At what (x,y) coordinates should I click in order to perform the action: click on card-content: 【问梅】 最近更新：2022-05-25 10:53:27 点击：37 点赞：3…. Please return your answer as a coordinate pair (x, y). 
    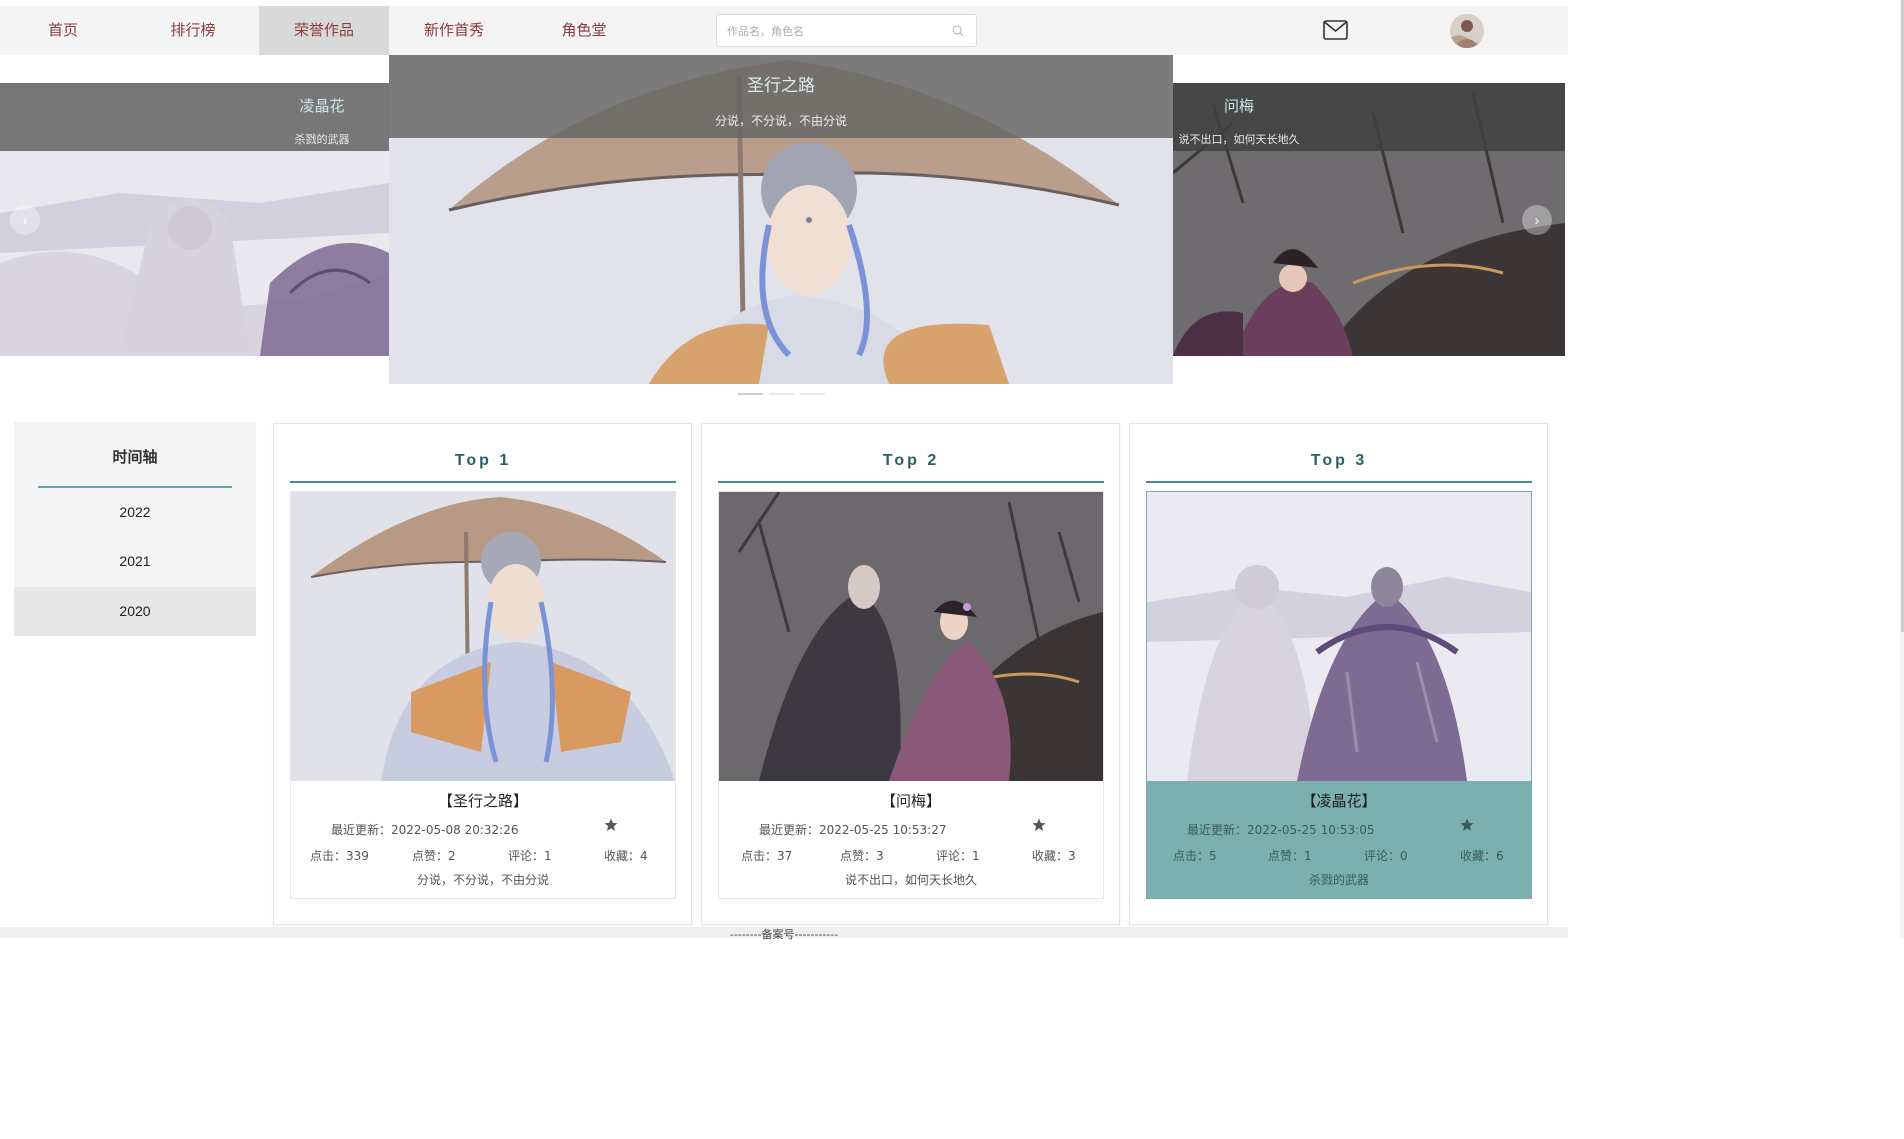
    Looking at the image, I should click on (911, 695).